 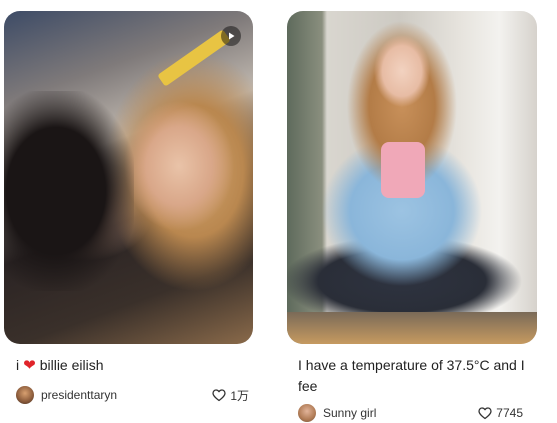 I want to click on cover-shadow, so click(x=69, y=191).